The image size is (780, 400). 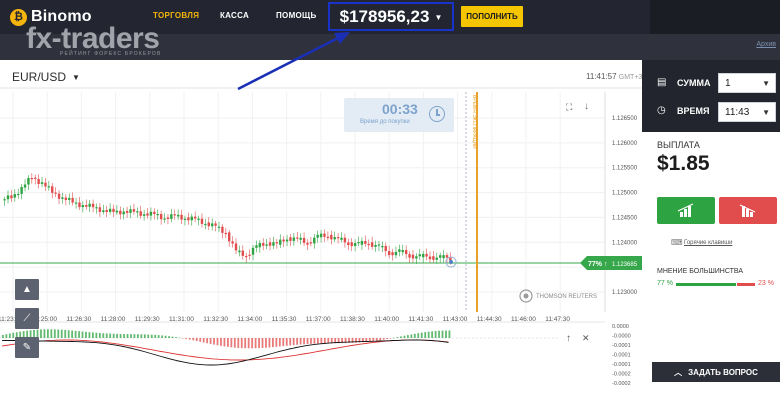 I want to click on macd-tick-0: 0.0000, so click(x=620, y=327).